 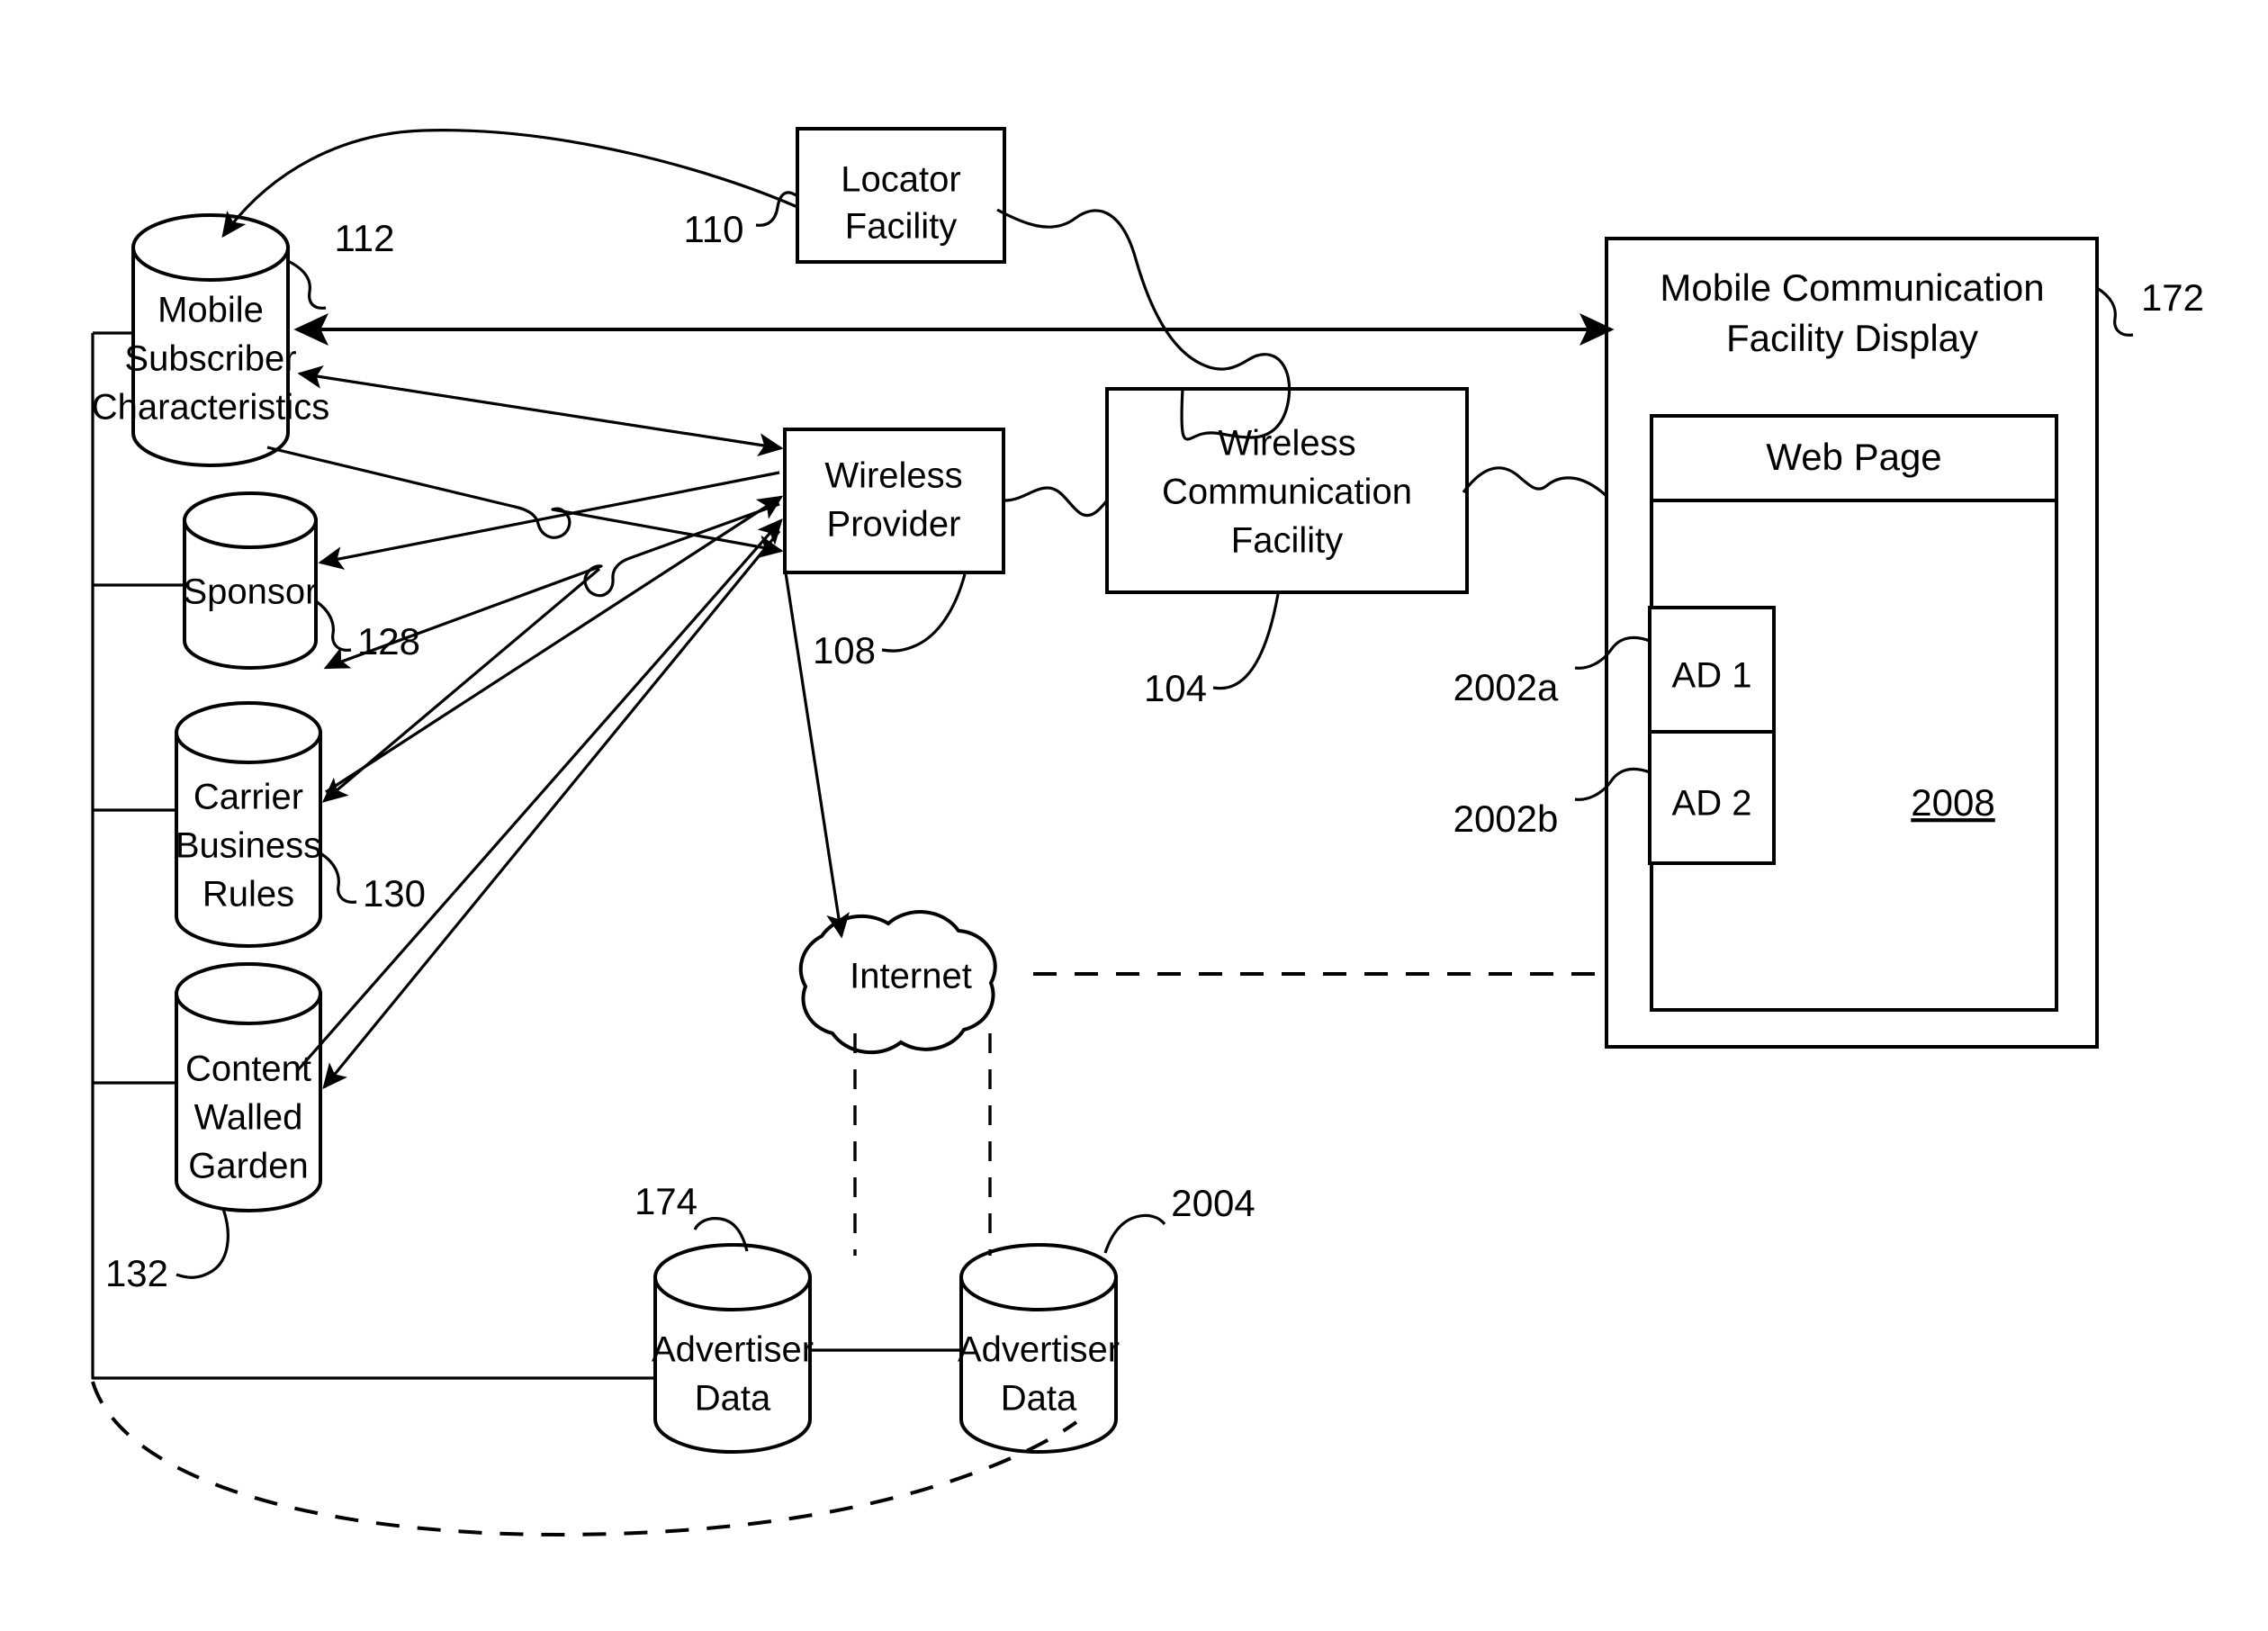 What do you see at coordinates (1175, 688) in the screenshot?
I see `ref-104: 104` at bounding box center [1175, 688].